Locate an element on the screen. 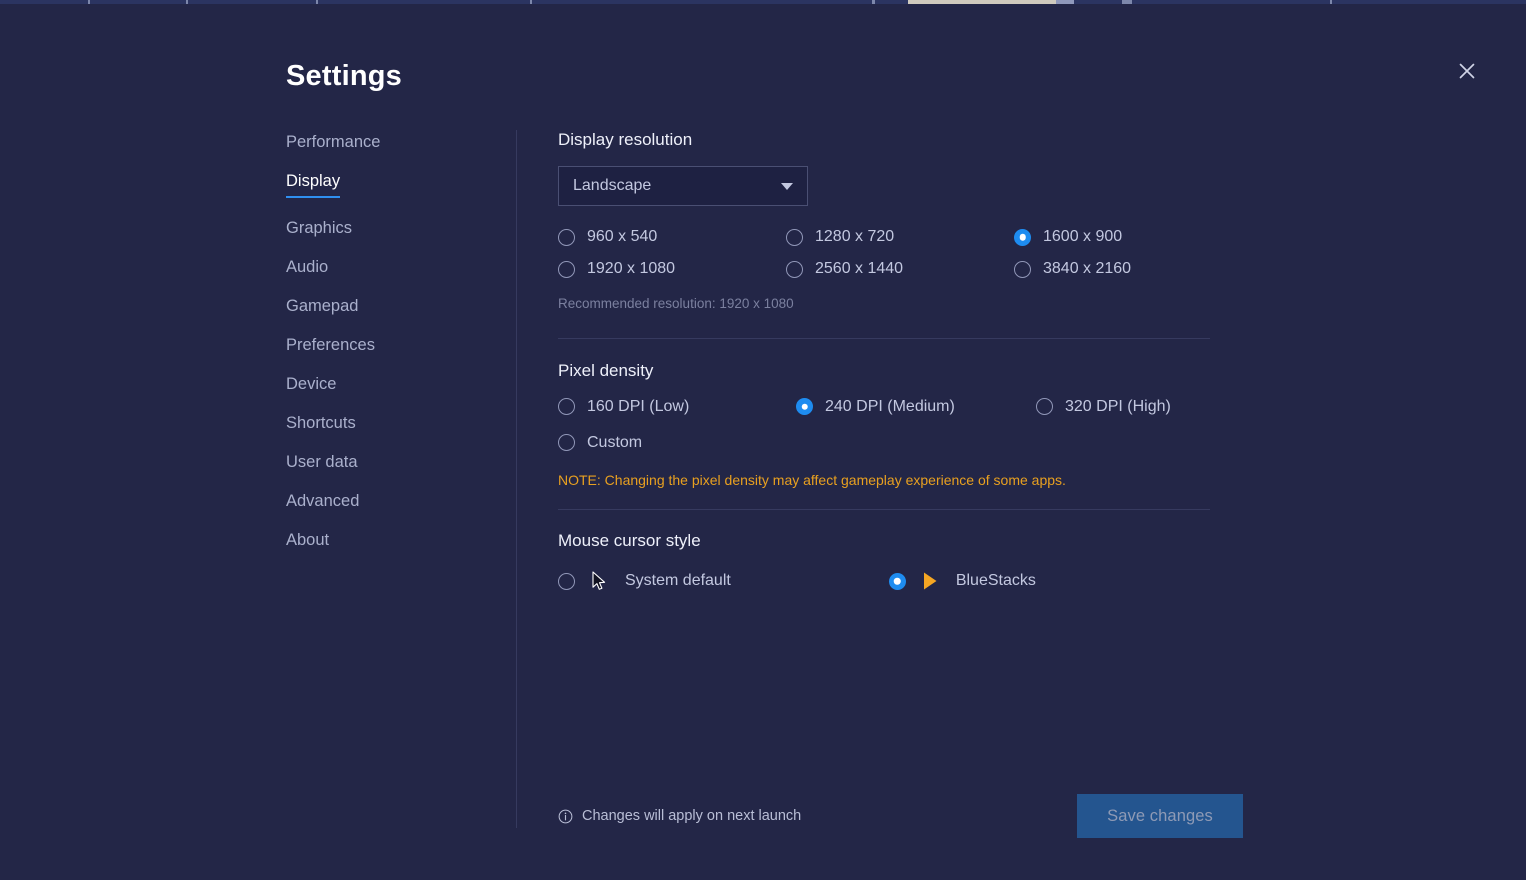  orientation-select: Landscape is located at coordinates (683, 186).